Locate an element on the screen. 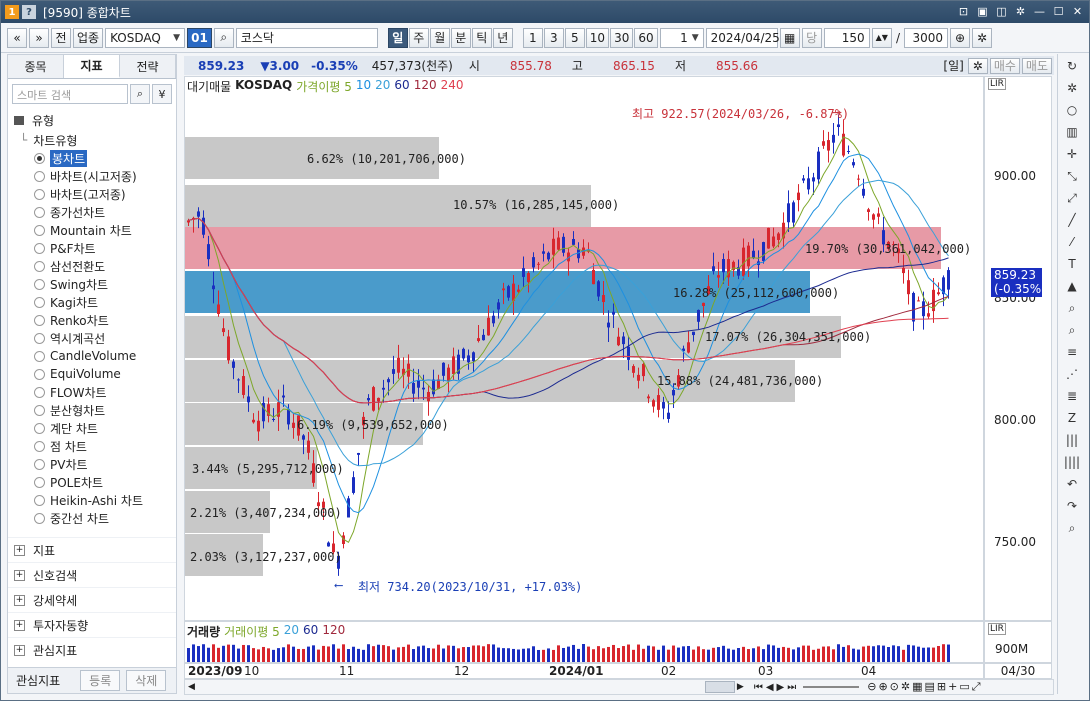 Image resolution: width=1090 pixels, height=701 pixels. period-month: 월 is located at coordinates (439, 37).